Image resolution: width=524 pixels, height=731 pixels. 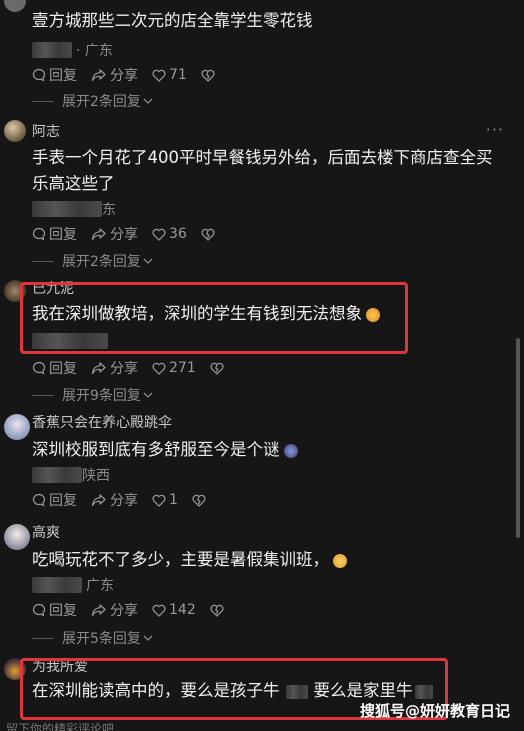 What do you see at coordinates (214, 318) in the screenshot?
I see `highlight-box` at bounding box center [214, 318].